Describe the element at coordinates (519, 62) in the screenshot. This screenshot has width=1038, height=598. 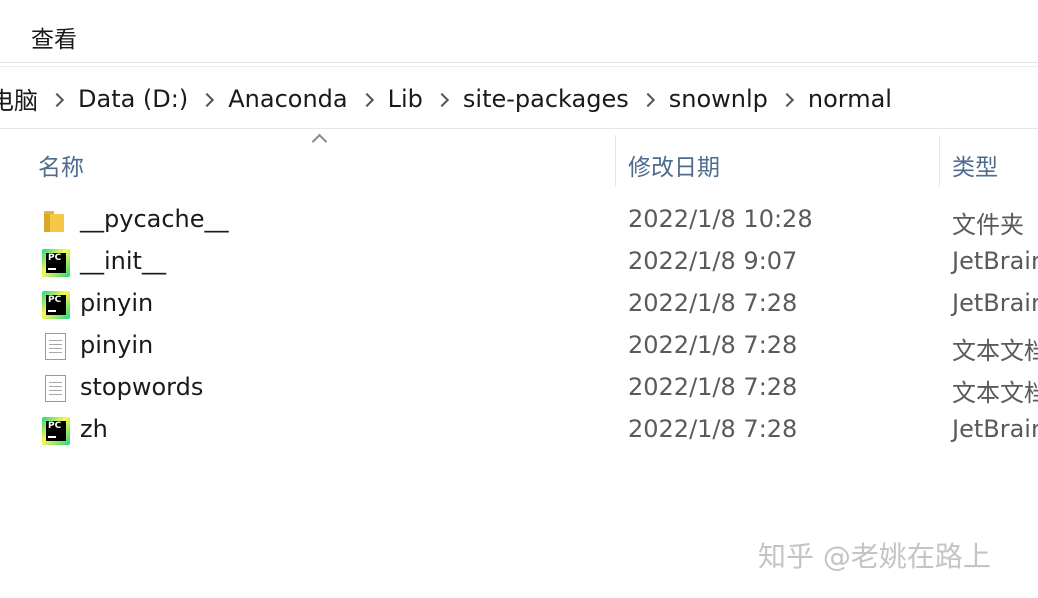
I see `menu-divider` at that location.